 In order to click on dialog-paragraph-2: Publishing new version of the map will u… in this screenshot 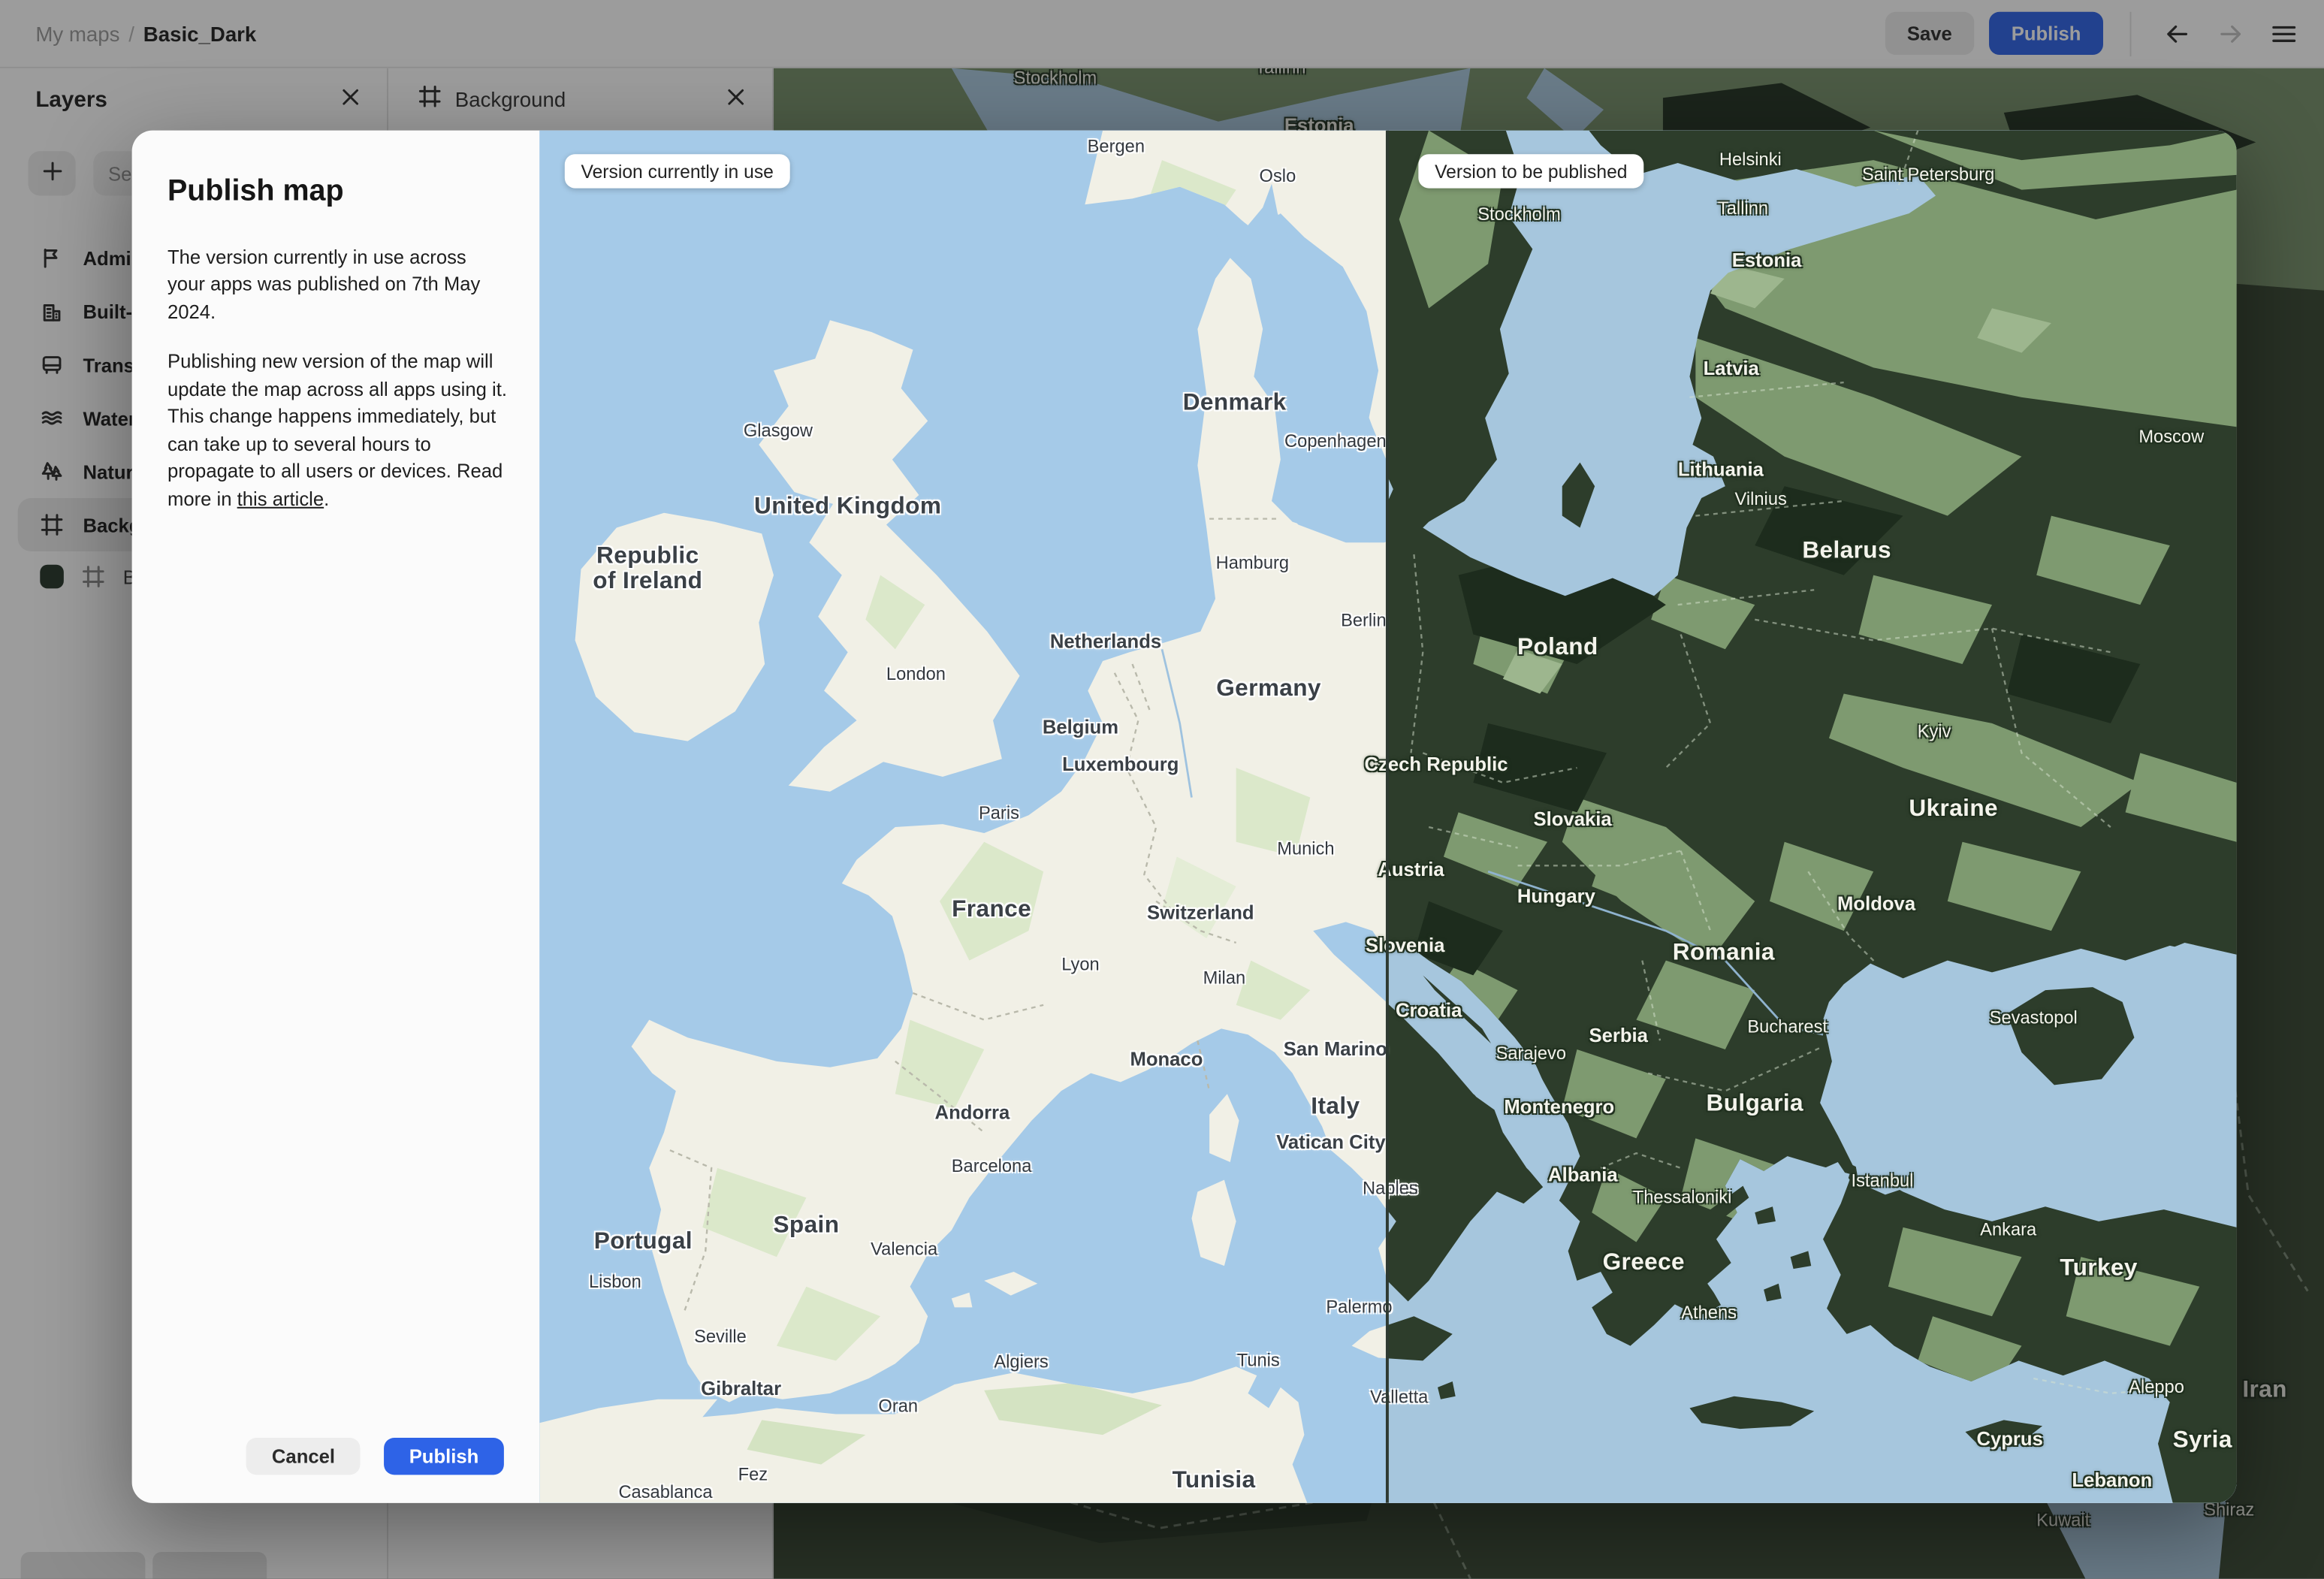, I will do `click(337, 430)`.